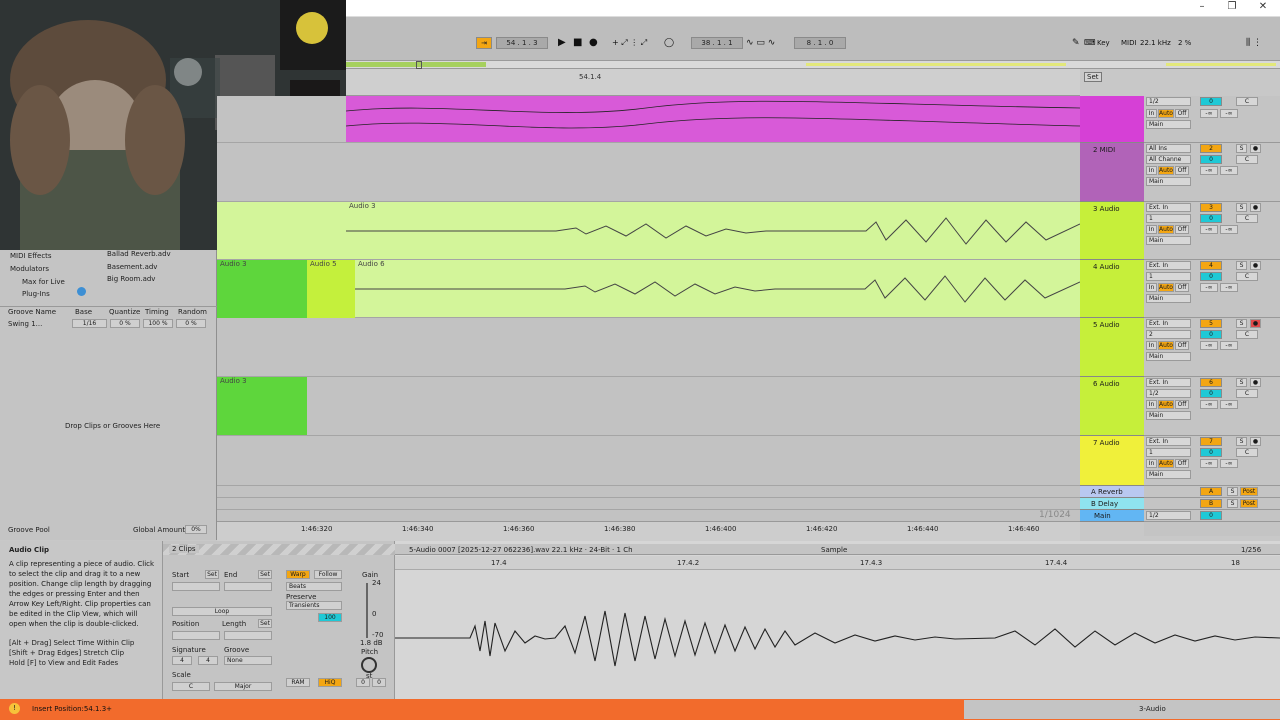  I want to click on close-icon: ✕, so click(1263, 6).